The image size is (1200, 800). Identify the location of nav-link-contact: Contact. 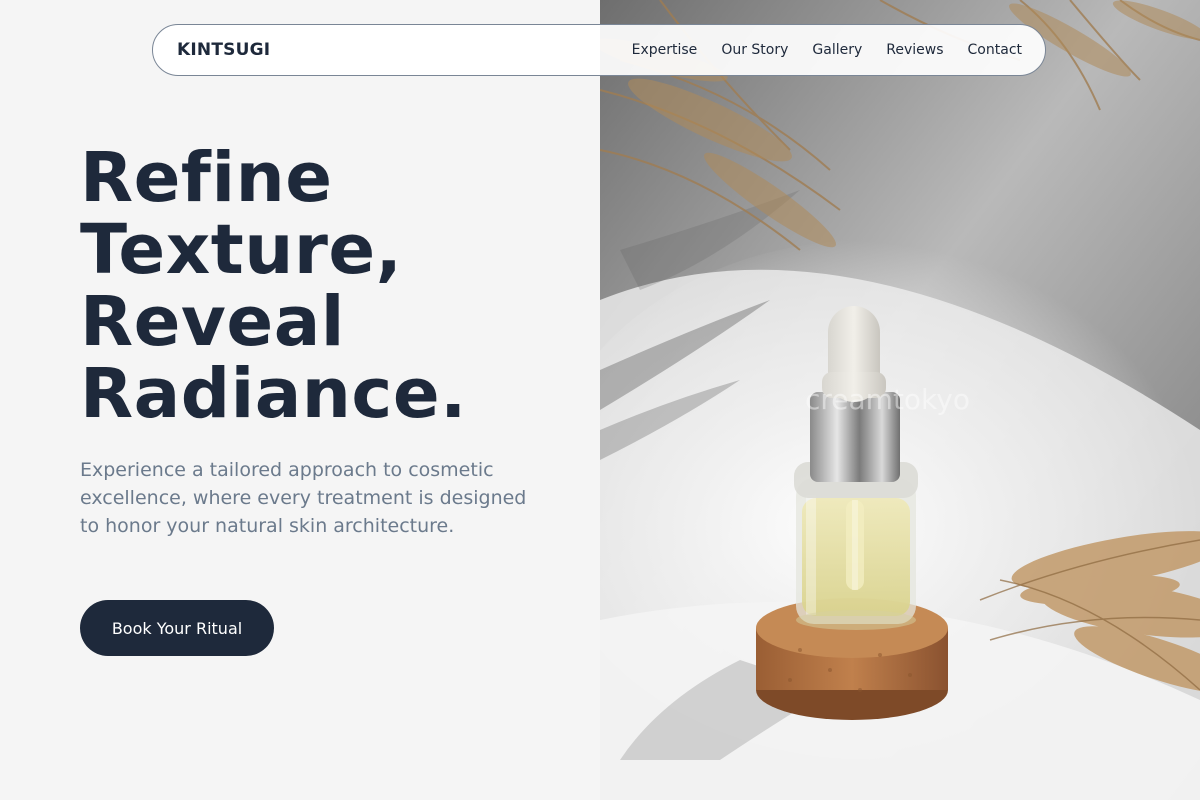
(995, 50).